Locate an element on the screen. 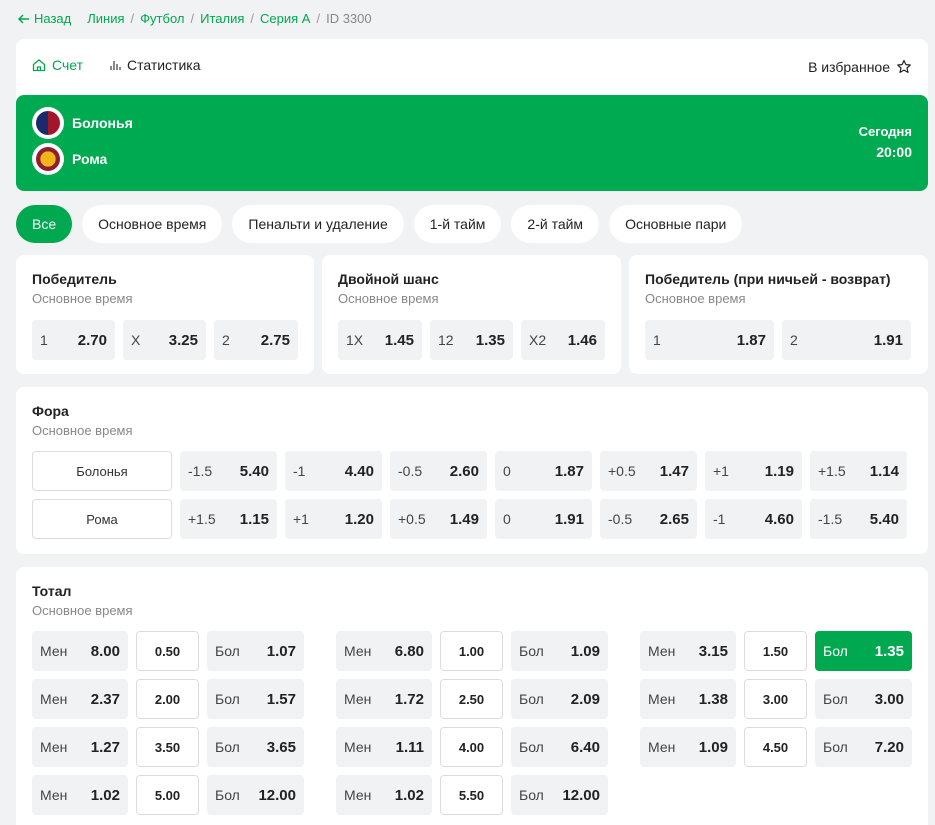  odd-label: 1 is located at coordinates (657, 340).